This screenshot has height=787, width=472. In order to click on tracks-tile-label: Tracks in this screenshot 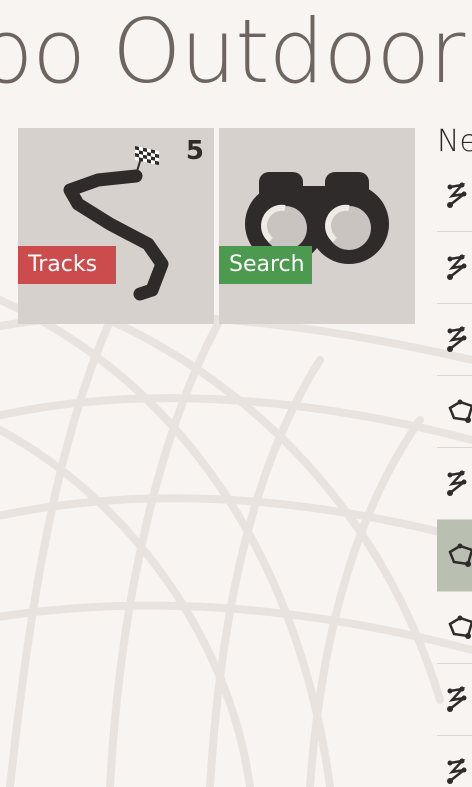, I will do `click(67, 265)`.